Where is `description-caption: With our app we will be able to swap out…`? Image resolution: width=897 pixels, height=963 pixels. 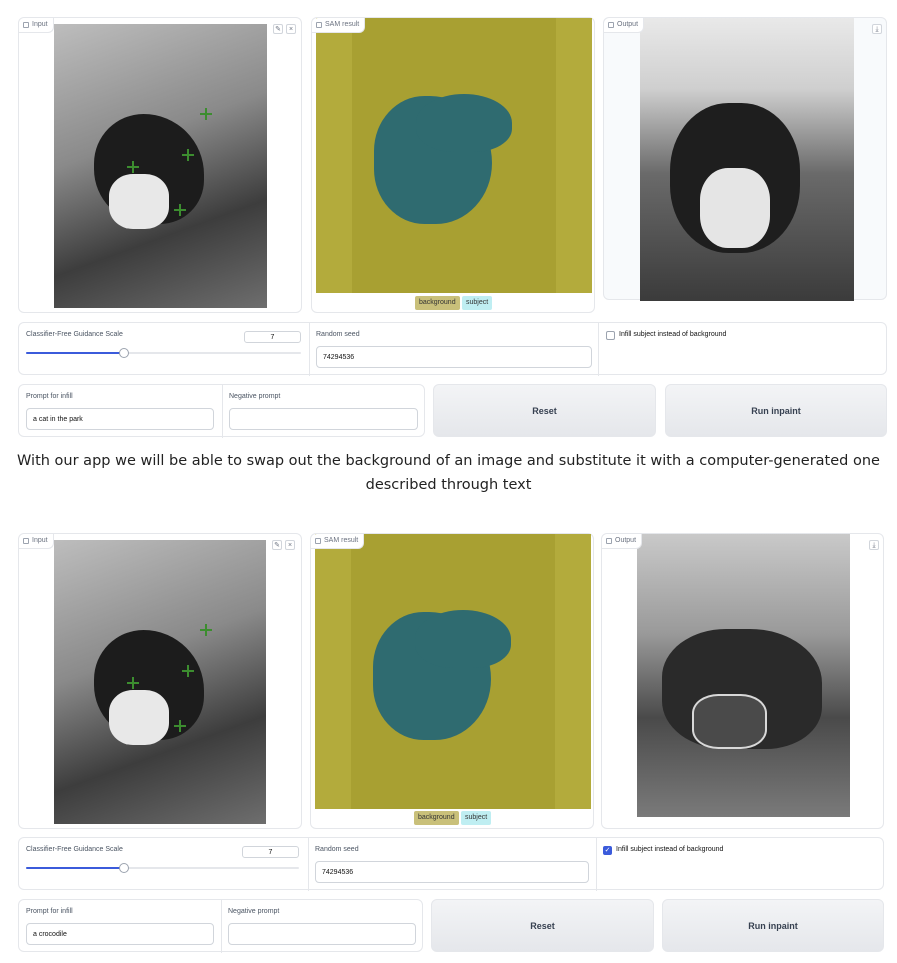 description-caption: With our app we will be able to swap out… is located at coordinates (448, 473).